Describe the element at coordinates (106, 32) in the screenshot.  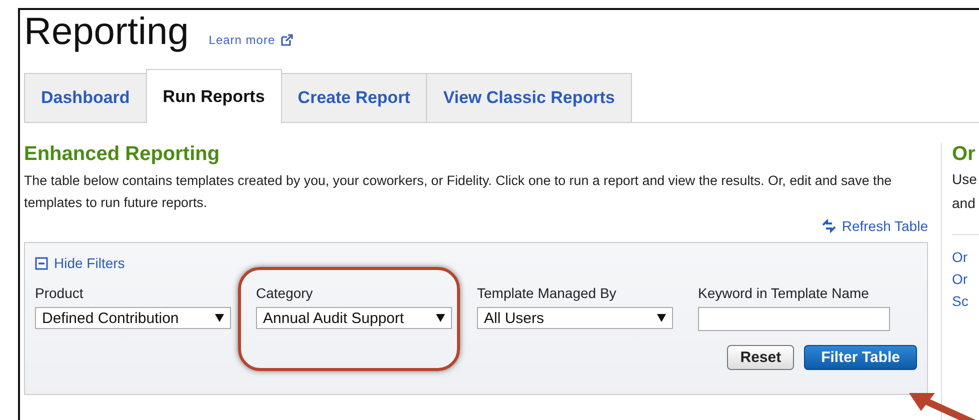
I see `page-title: Reporting` at that location.